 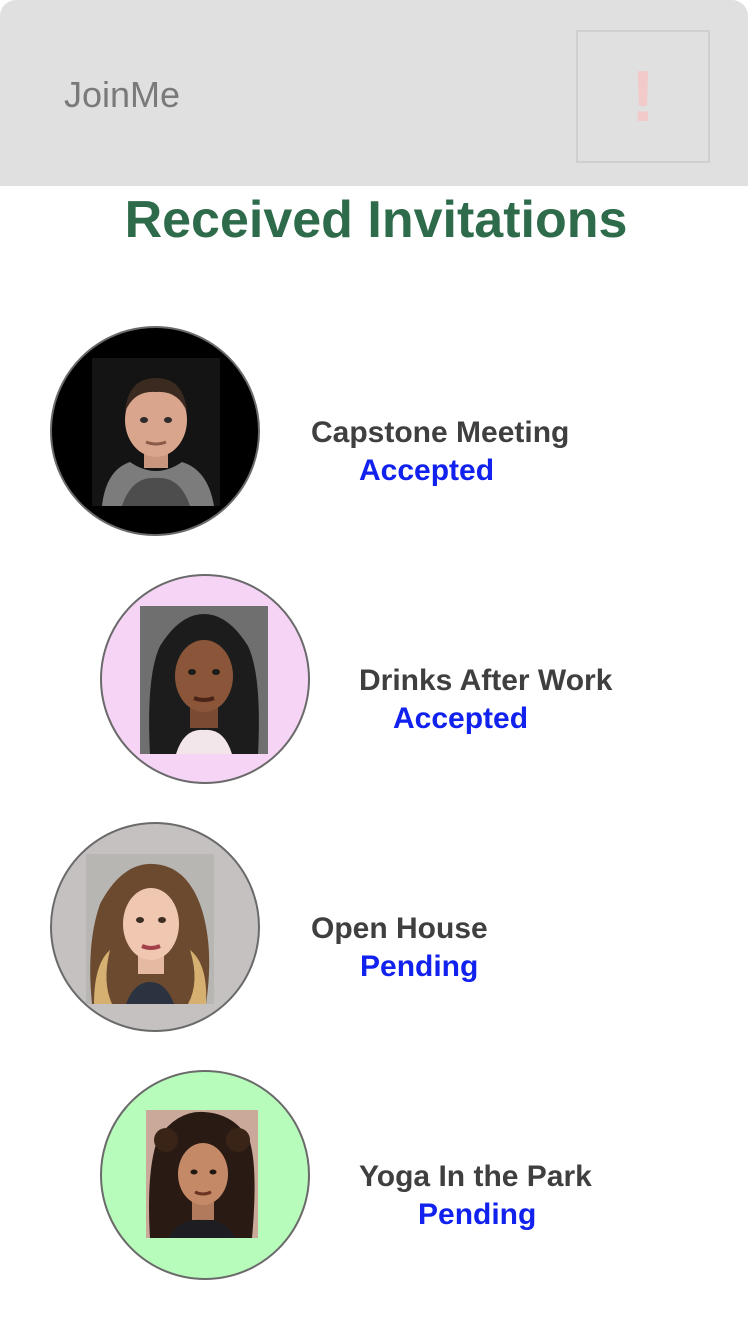 What do you see at coordinates (486, 680) in the screenshot?
I see `event-name: Drinks After Work` at bounding box center [486, 680].